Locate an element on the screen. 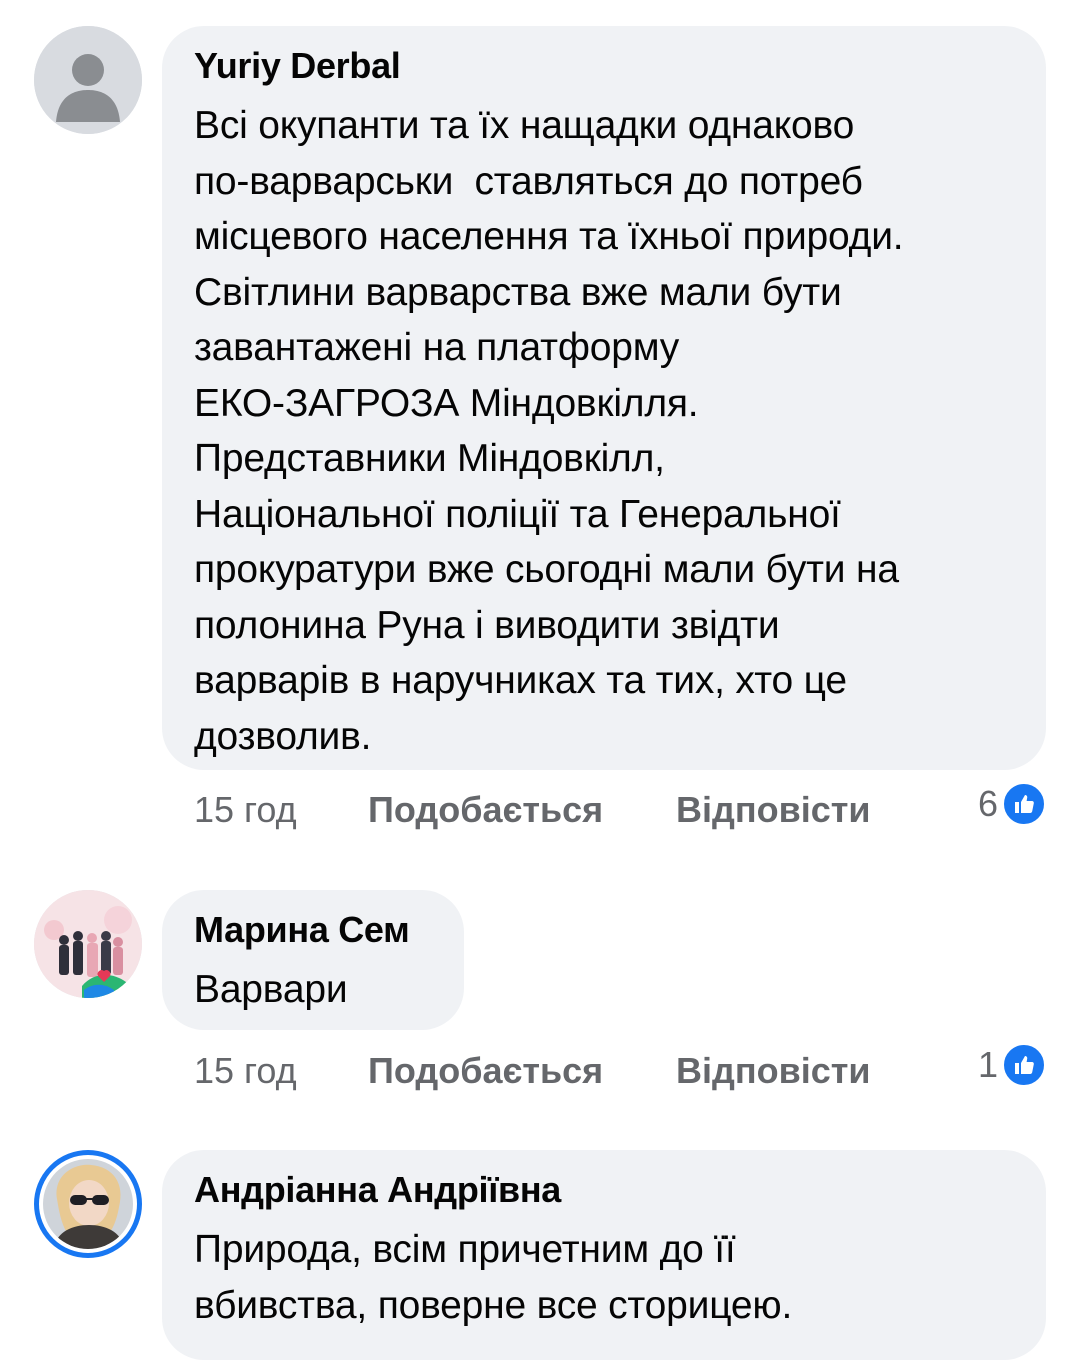  user-silhouette-icon is located at coordinates (88, 80).